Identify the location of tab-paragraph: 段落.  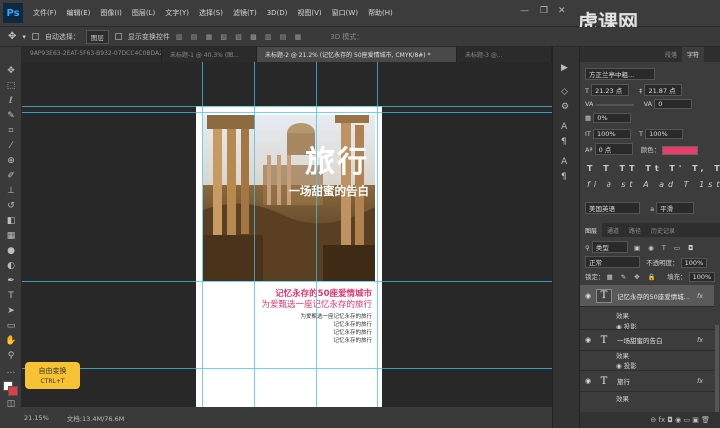
(671, 54).